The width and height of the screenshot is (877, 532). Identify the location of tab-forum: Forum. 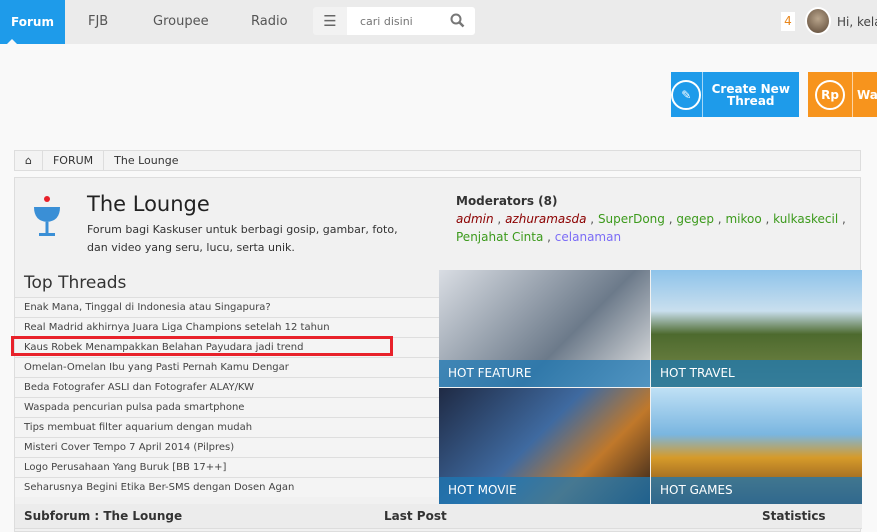
(32, 22).